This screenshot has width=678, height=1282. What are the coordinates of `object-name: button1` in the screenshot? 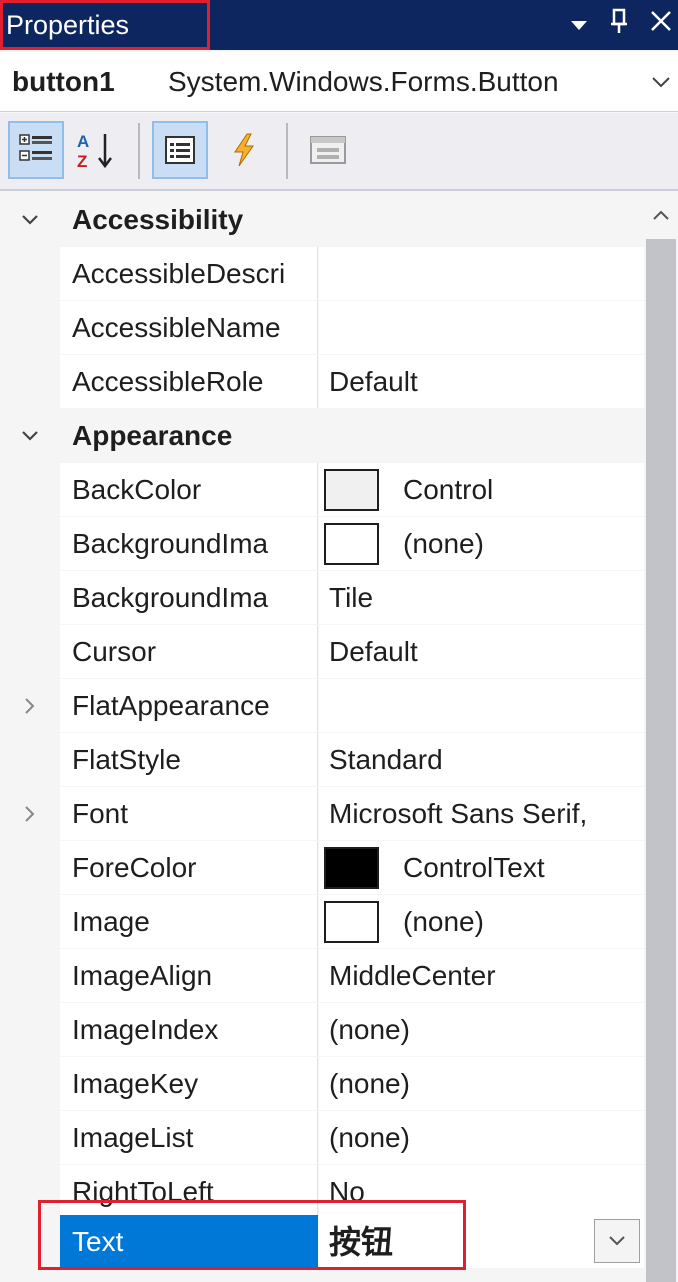 It's located at (63, 81).